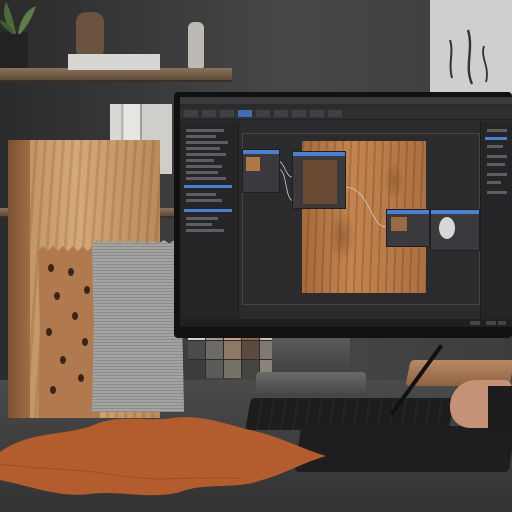 The height and width of the screenshot is (512, 512). I want to click on output-node, so click(455, 230).